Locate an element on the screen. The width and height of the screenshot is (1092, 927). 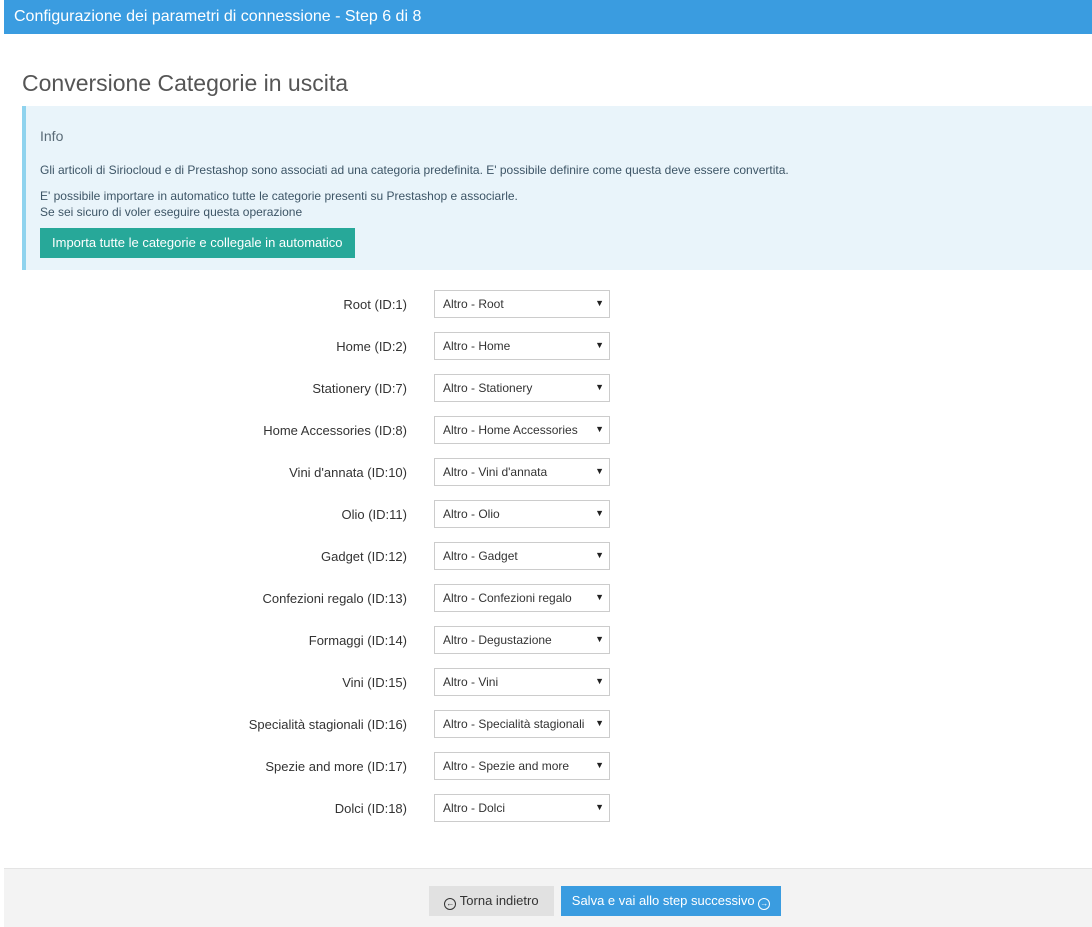
category-select: Altro - Home ▼ is located at coordinates (522, 346).